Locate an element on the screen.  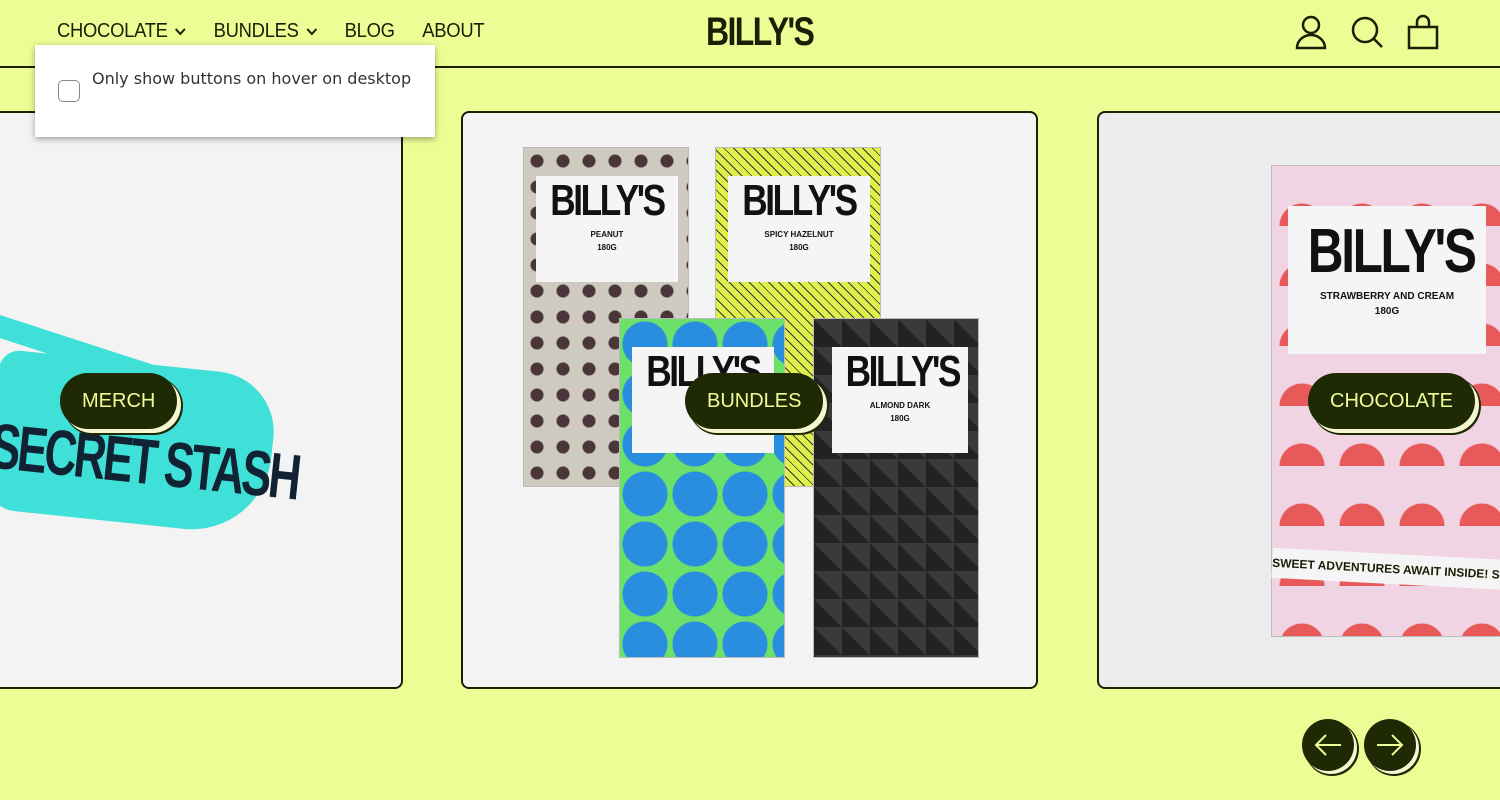
previous-button is located at coordinates (1328, 745).